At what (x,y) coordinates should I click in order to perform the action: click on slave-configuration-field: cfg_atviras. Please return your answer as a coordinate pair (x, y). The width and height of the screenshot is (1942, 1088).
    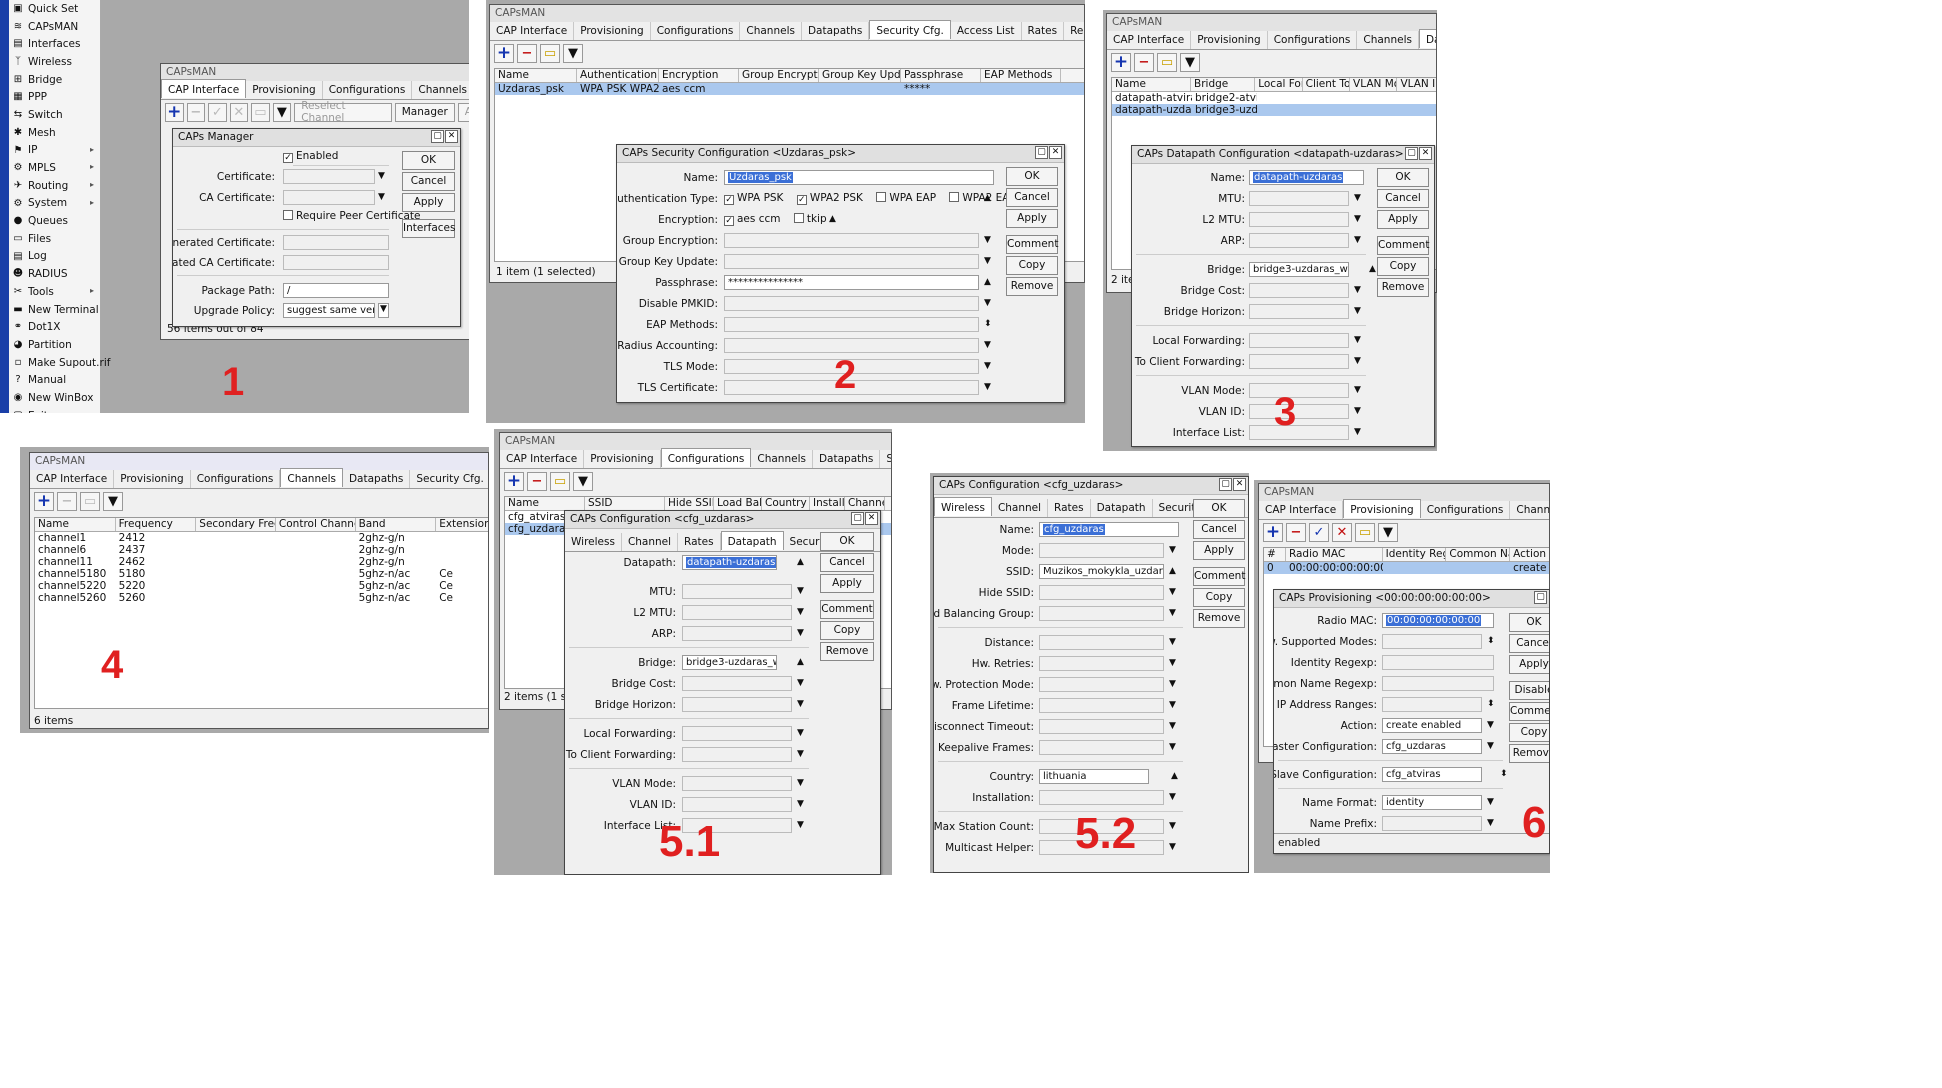
    Looking at the image, I should click on (1432, 774).